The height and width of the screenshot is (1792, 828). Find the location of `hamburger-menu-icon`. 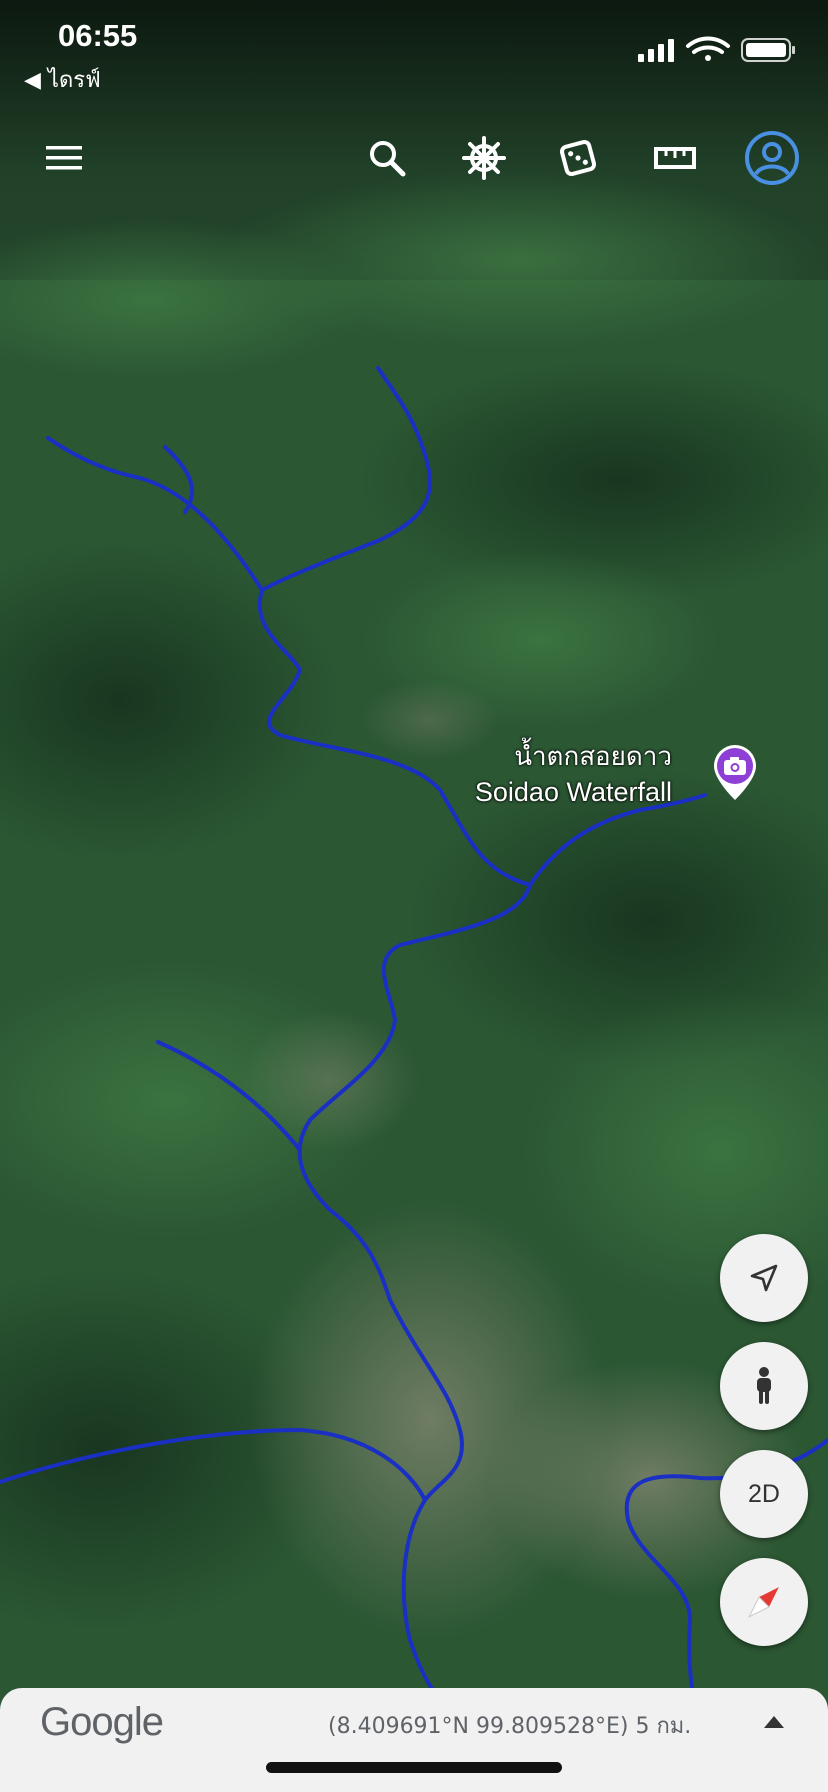

hamburger-menu-icon is located at coordinates (64, 158).